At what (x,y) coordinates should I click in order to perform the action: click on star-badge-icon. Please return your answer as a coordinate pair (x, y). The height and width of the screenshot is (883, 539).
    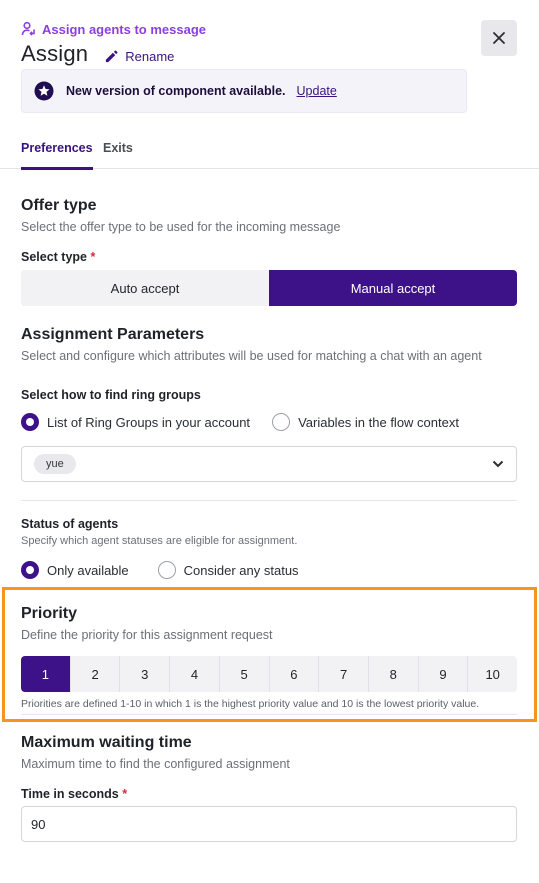
    Looking at the image, I should click on (44, 91).